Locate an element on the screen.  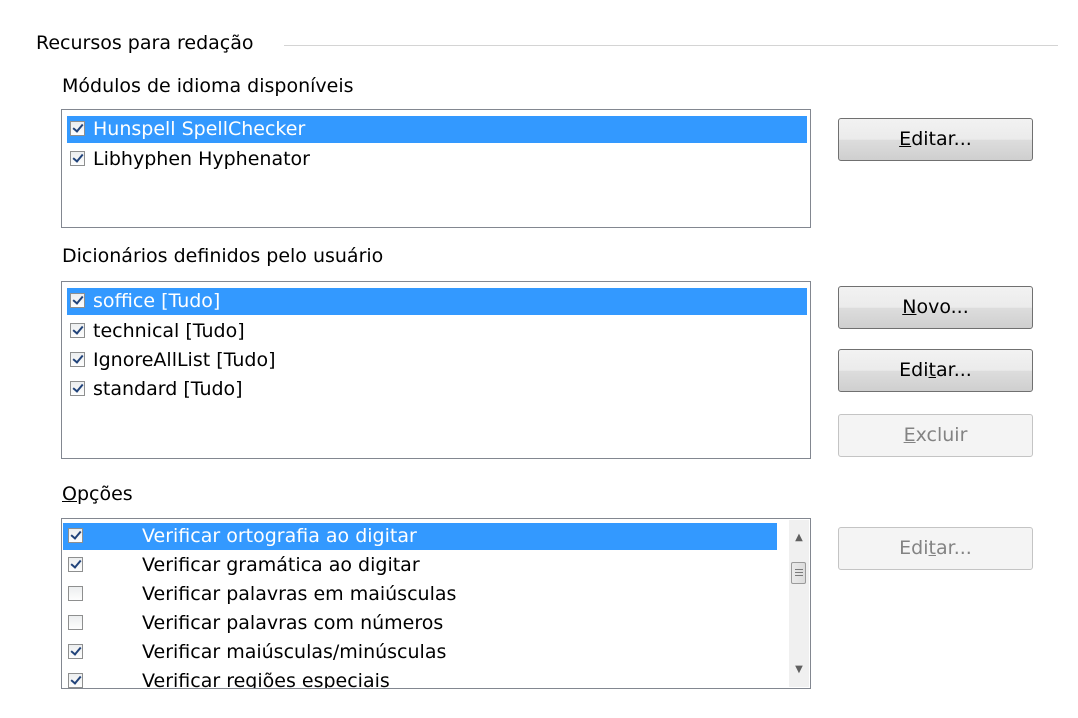
list-item: Hunspell SpellChecker is located at coordinates (437, 129).